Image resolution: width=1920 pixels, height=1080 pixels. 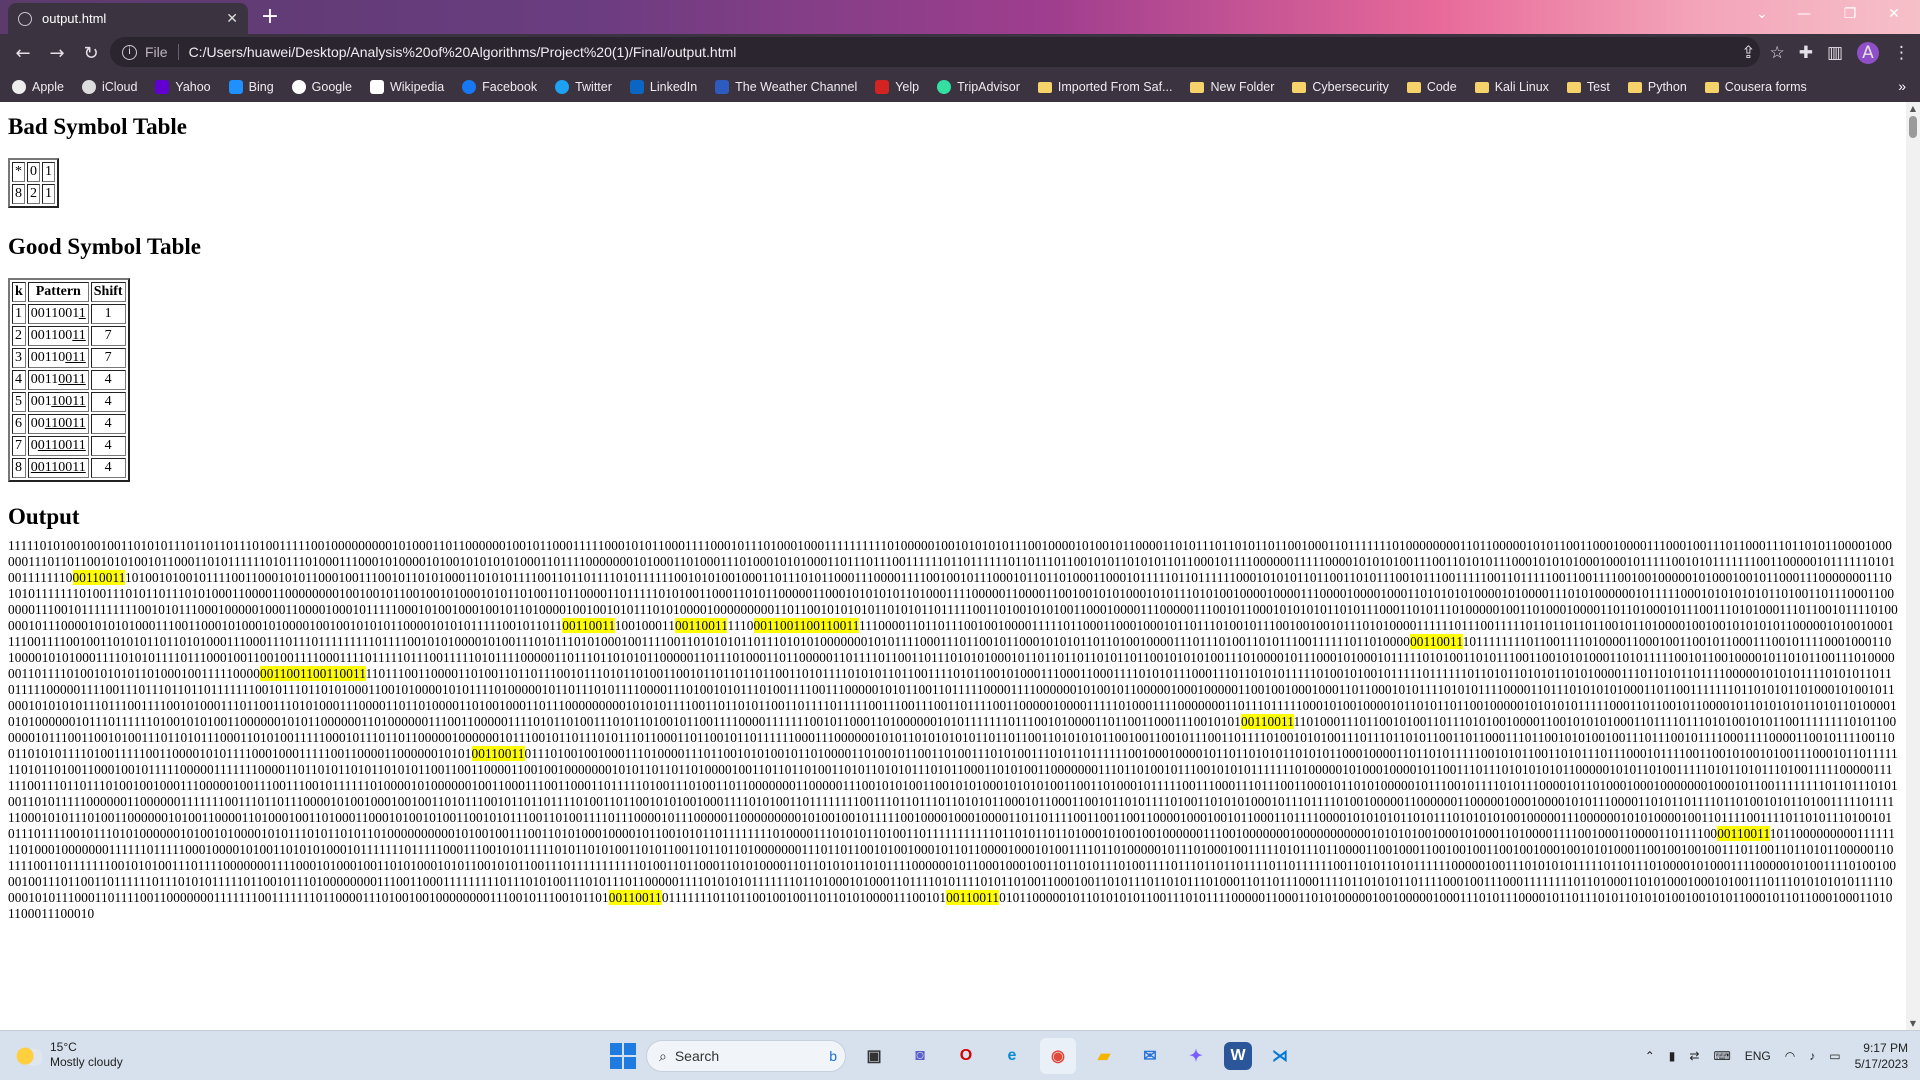 I want to click on tray-overflow-icon: ⌃, so click(x=1650, y=1056).